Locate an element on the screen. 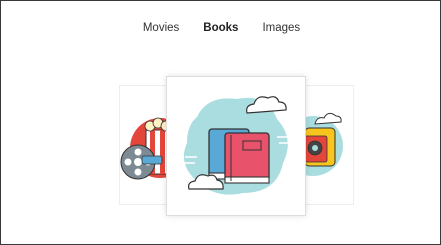  carousel-card-movies is located at coordinates (146, 145).